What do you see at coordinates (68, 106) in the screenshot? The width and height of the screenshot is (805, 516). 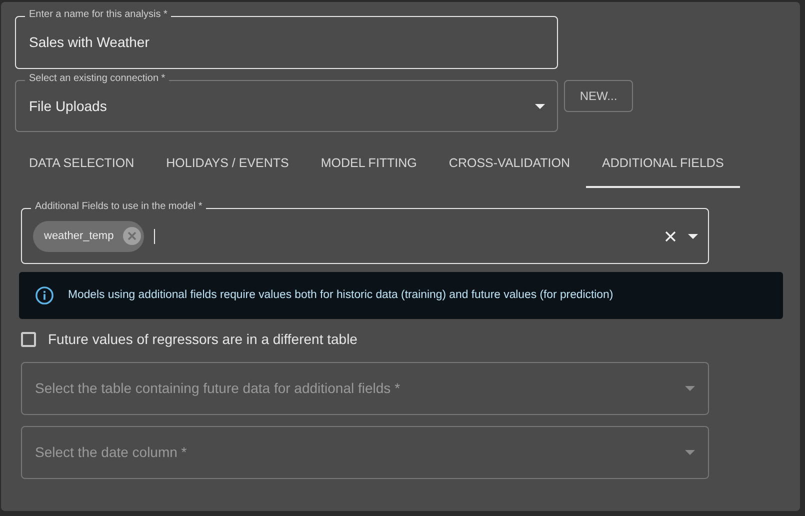 I see `select-value: File Uploads` at bounding box center [68, 106].